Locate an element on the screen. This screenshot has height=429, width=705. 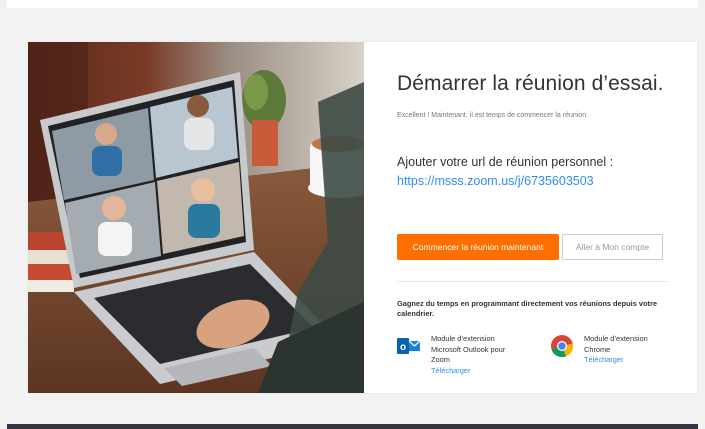
outlook-plugin-line-2: Microsoft Outlook pour is located at coordinates (468, 349).